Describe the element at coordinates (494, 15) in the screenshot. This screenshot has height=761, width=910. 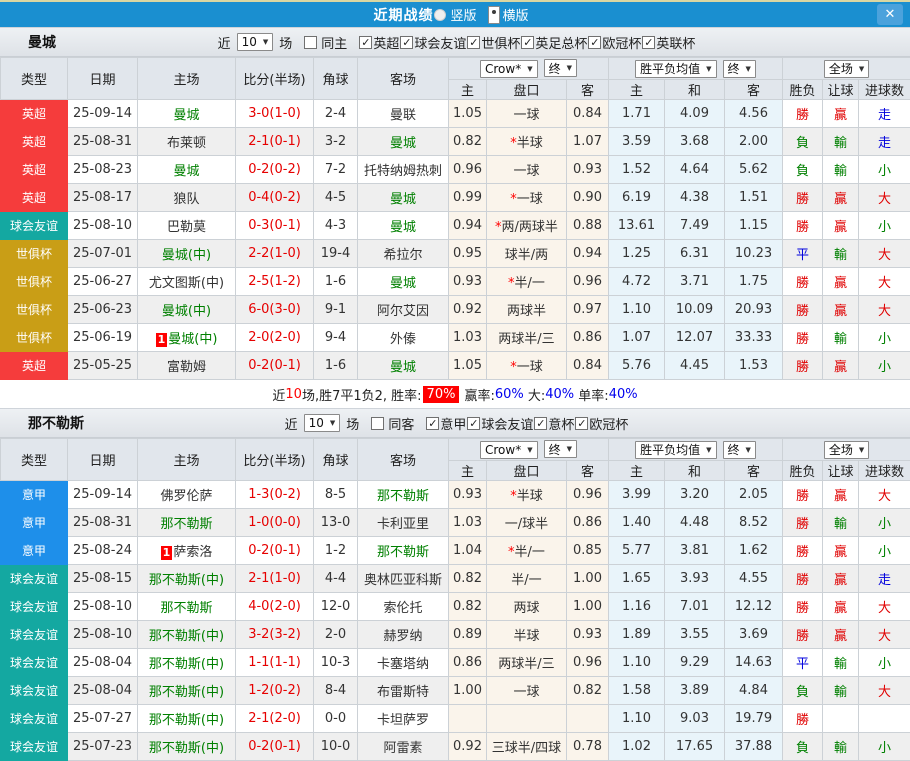
I see `layout-horizontal-radio` at that location.